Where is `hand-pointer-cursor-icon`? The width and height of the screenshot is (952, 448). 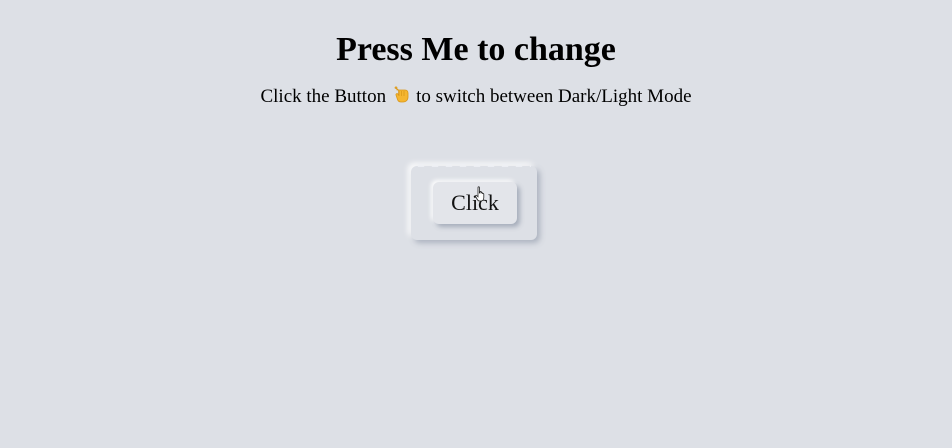
hand-pointer-cursor-icon is located at coordinates (480, 194).